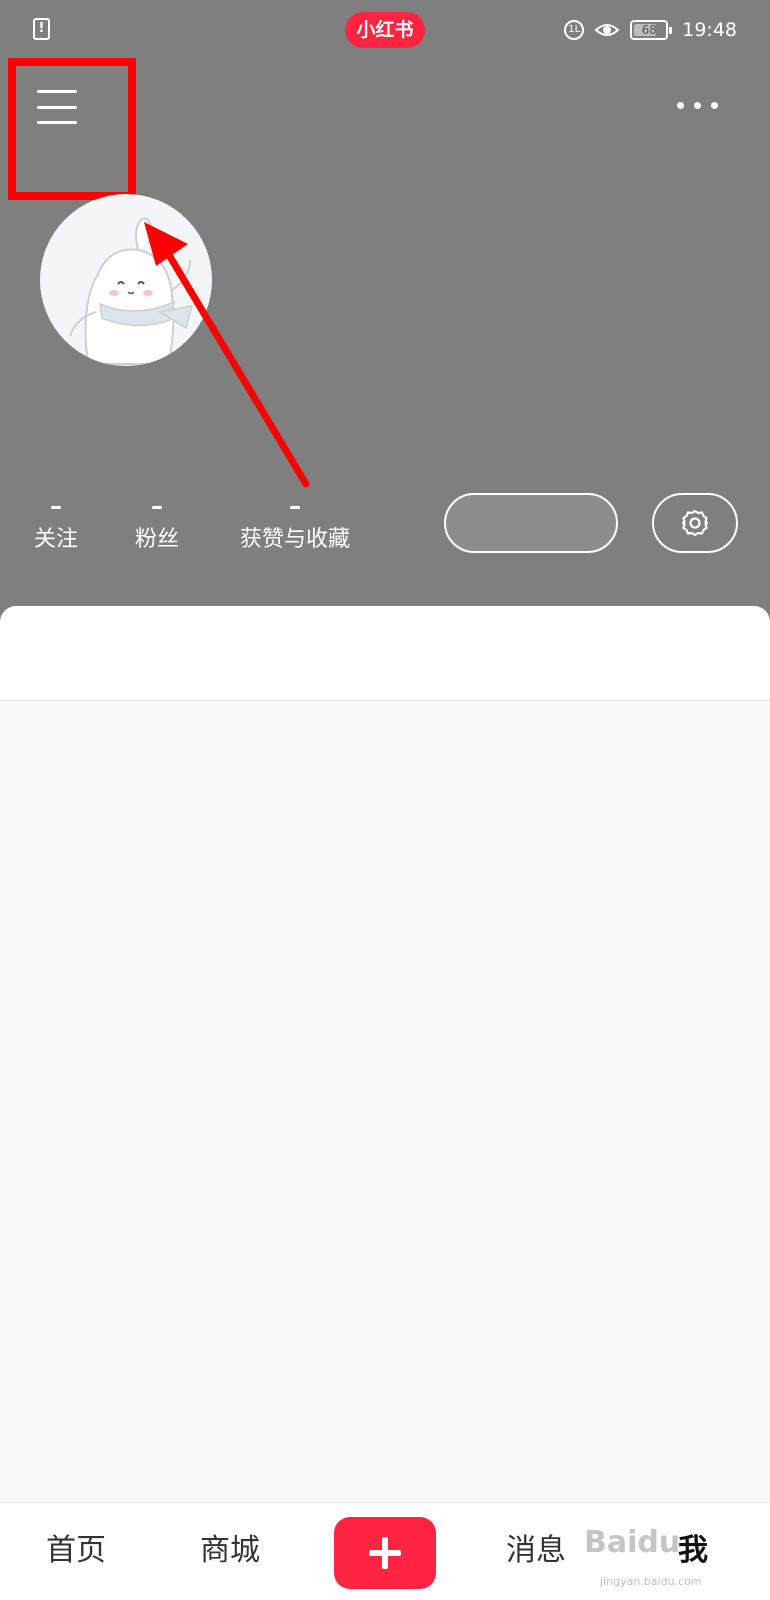  What do you see at coordinates (294, 539) in the screenshot?
I see `stat-likes-label: 获赞与收藏` at bounding box center [294, 539].